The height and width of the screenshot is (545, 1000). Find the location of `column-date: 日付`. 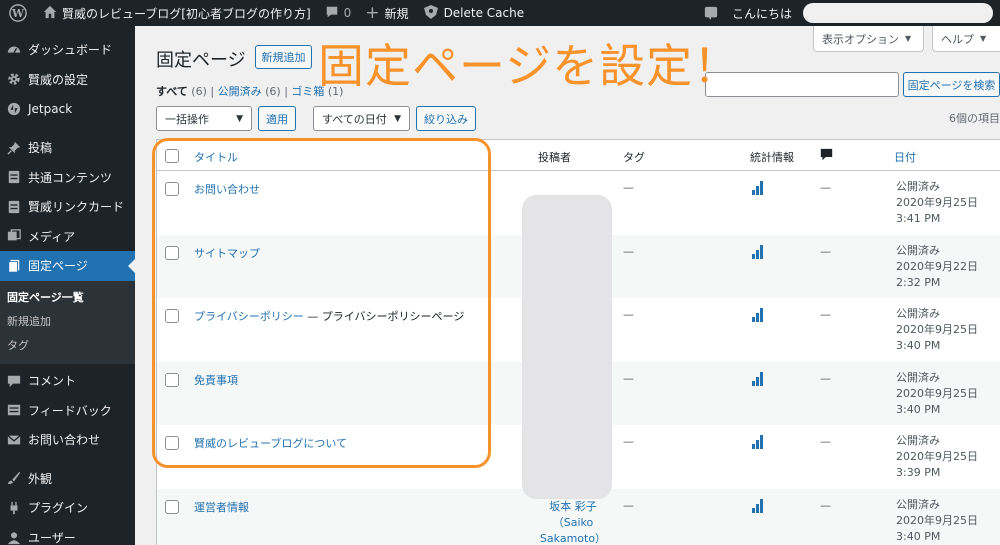

column-date: 日付 is located at coordinates (905, 157).